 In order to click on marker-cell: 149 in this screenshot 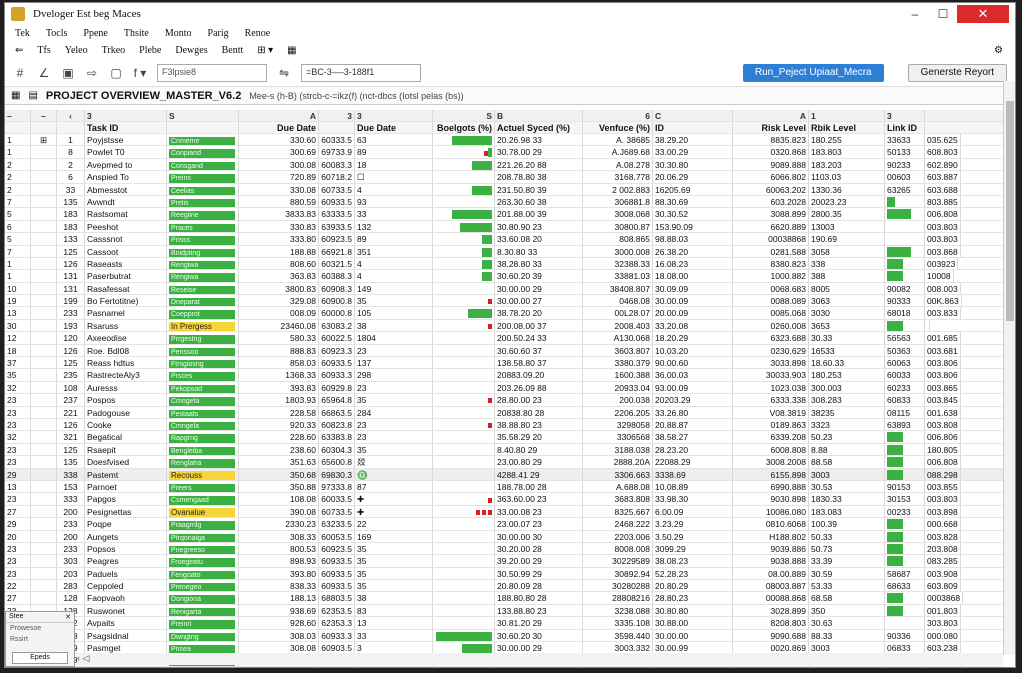, I will do `click(394, 288)`.